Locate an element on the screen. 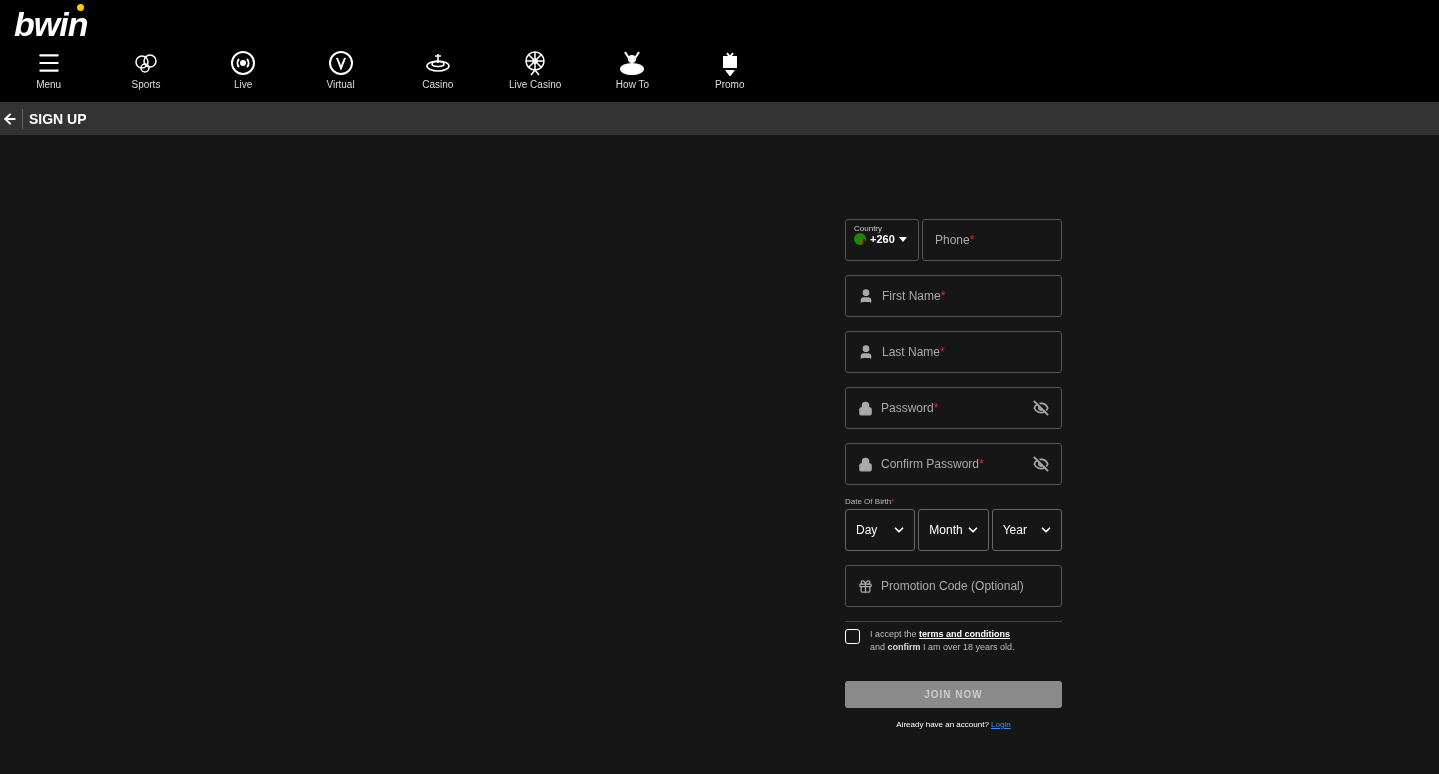  nav-item: Live Casino is located at coordinates (535, 69).